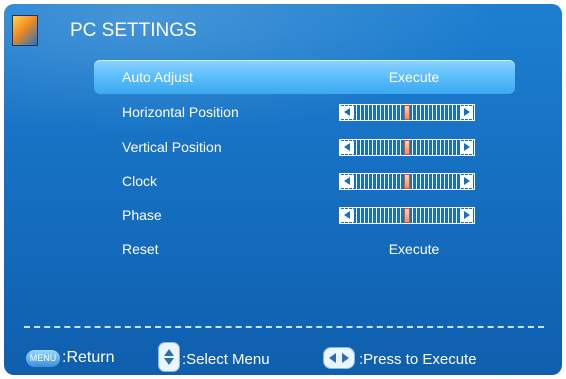 The image size is (566, 379). I want to click on flower-icon, so click(25, 30).